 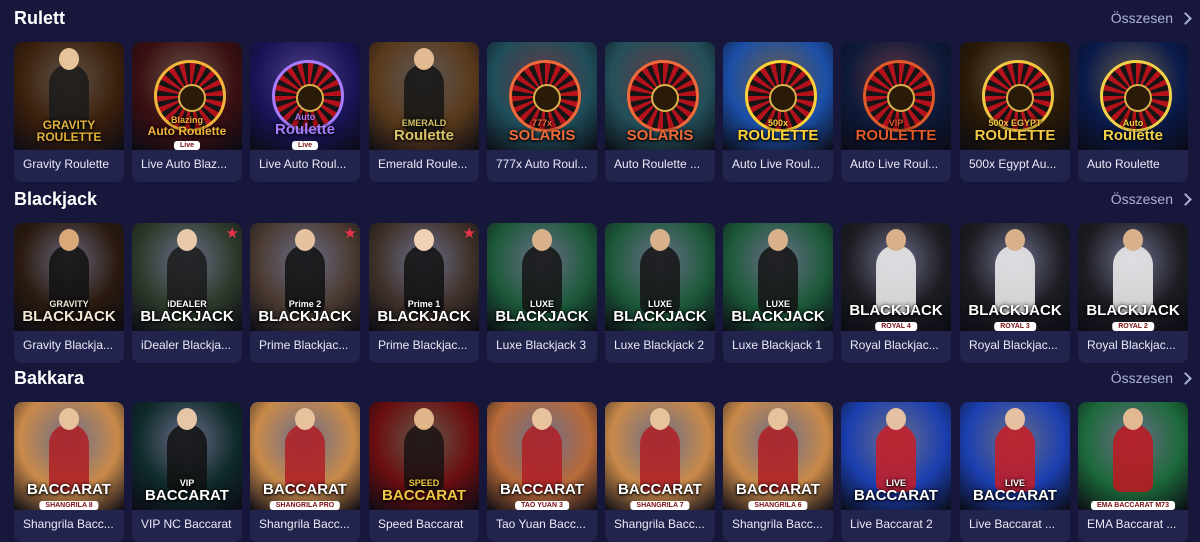 What do you see at coordinates (896, 472) in the screenshot?
I see `game-card: LIVE BACCARAT Live Baccarat 2` at bounding box center [896, 472].